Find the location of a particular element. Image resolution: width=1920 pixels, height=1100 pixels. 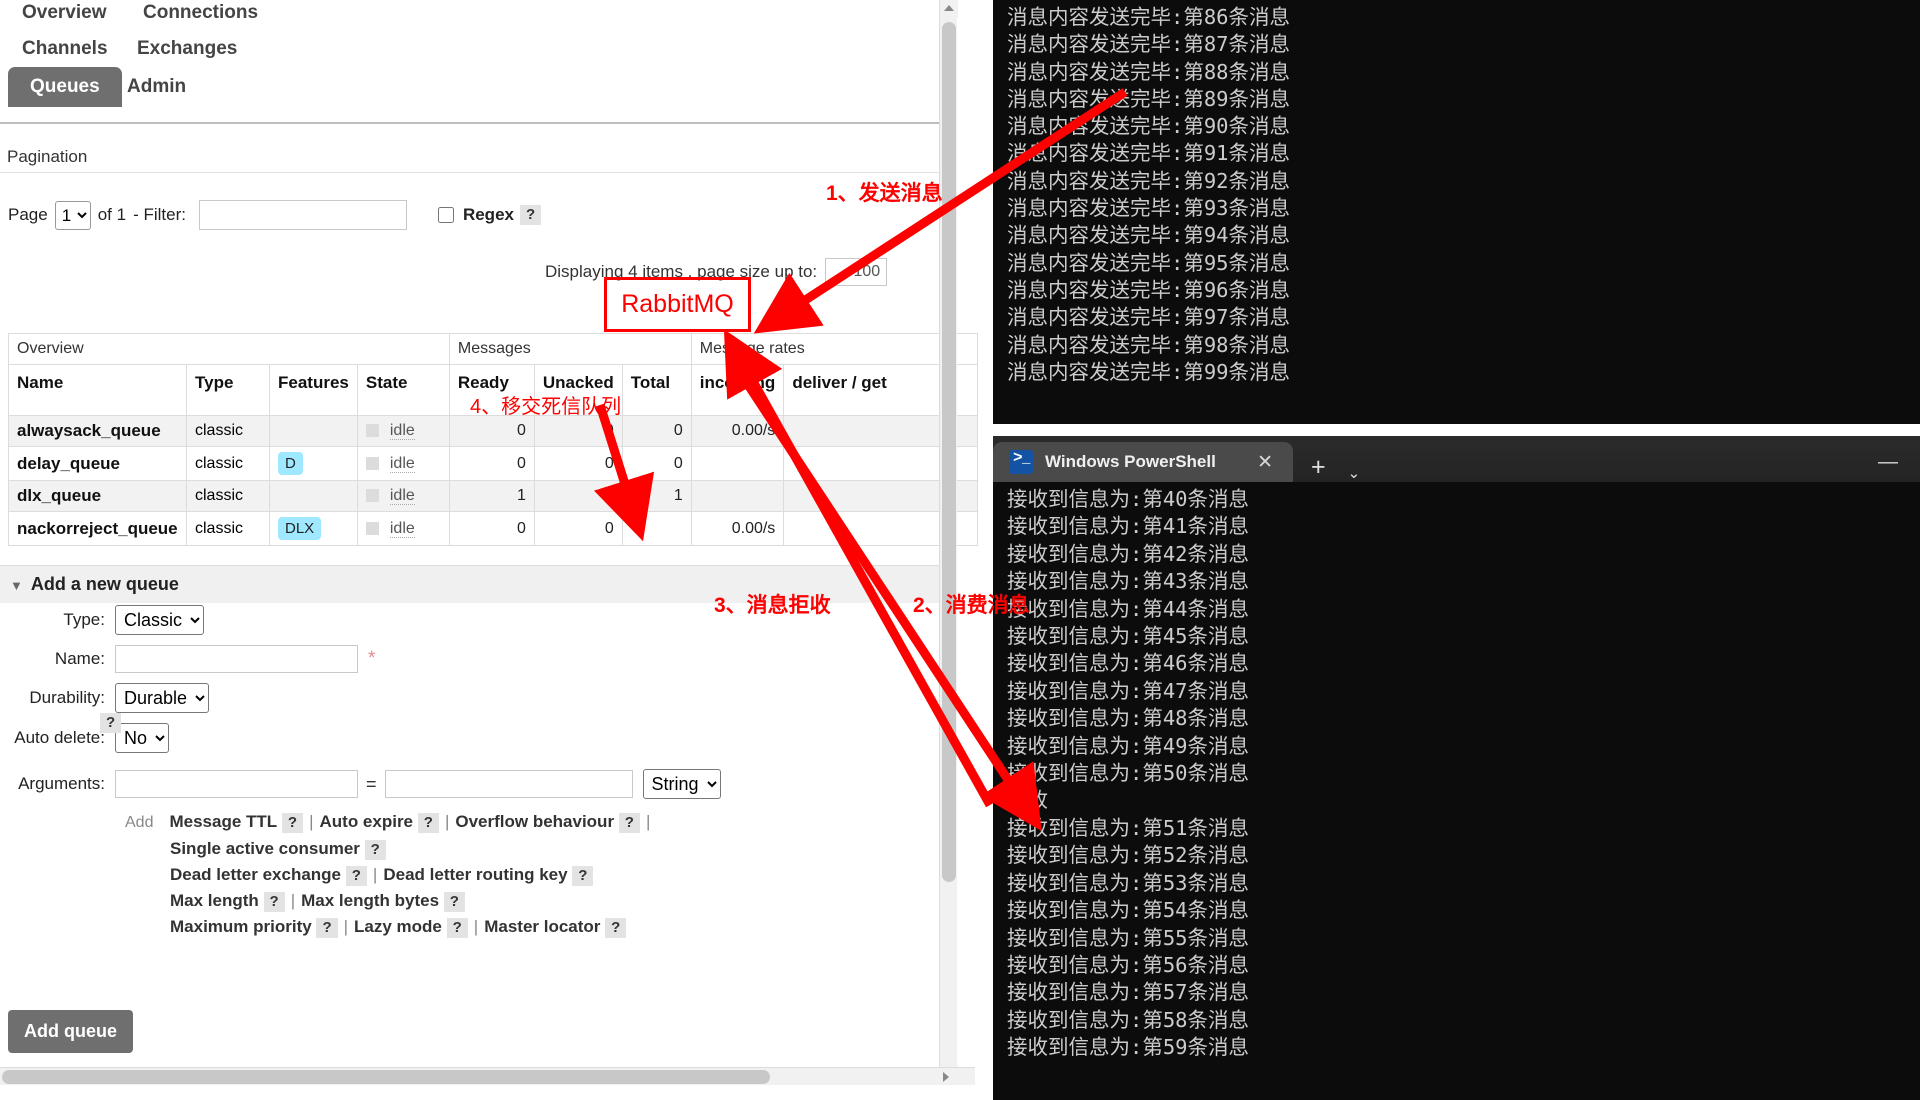

scroll-right-arrow-icon is located at coordinates (946, 1077).